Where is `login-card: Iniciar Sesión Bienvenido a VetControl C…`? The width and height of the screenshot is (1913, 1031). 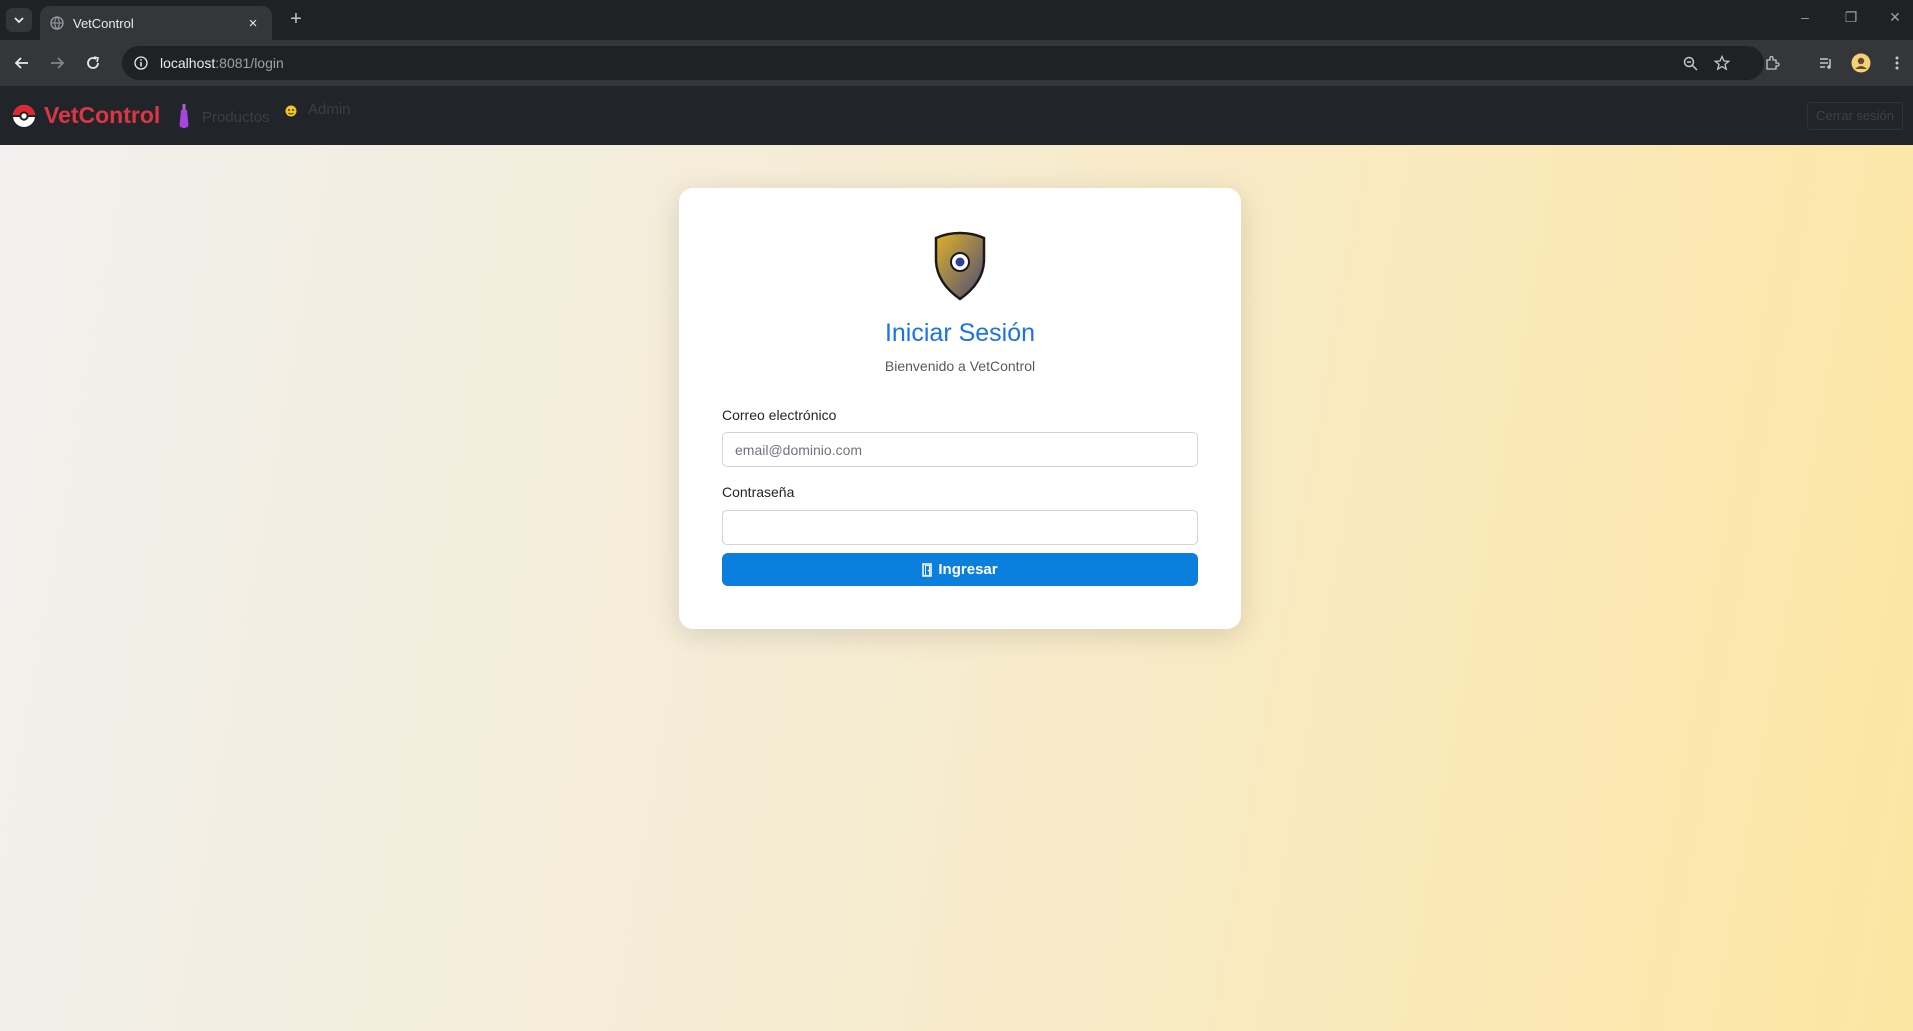 login-card: Iniciar Sesión Bienvenido a VetControl C… is located at coordinates (960, 408).